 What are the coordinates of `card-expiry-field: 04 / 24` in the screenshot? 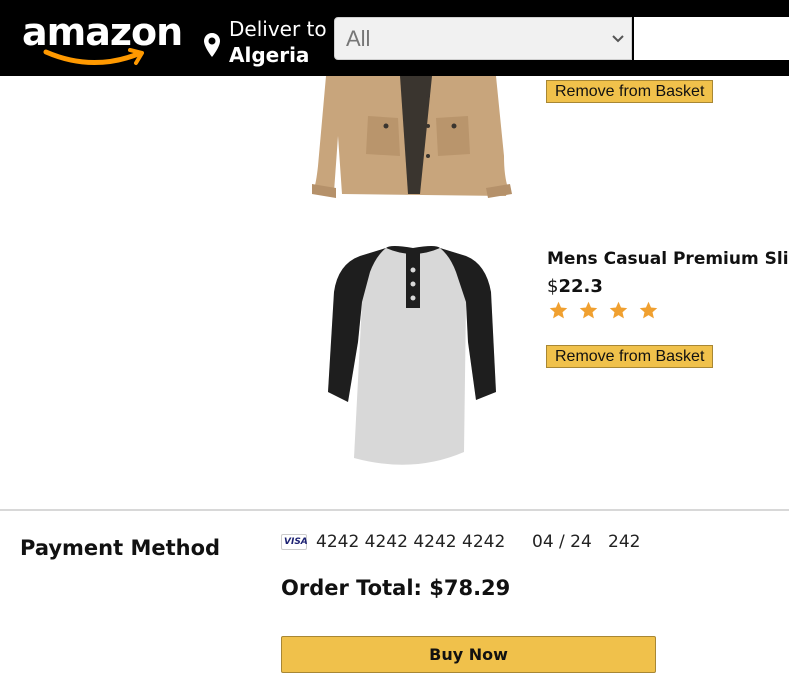 It's located at (562, 542).